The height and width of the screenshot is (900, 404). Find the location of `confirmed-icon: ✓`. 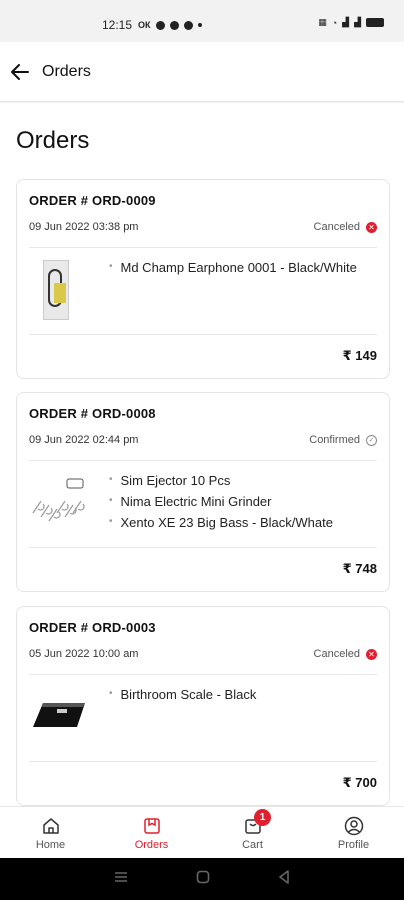

confirmed-icon: ✓ is located at coordinates (371, 440).